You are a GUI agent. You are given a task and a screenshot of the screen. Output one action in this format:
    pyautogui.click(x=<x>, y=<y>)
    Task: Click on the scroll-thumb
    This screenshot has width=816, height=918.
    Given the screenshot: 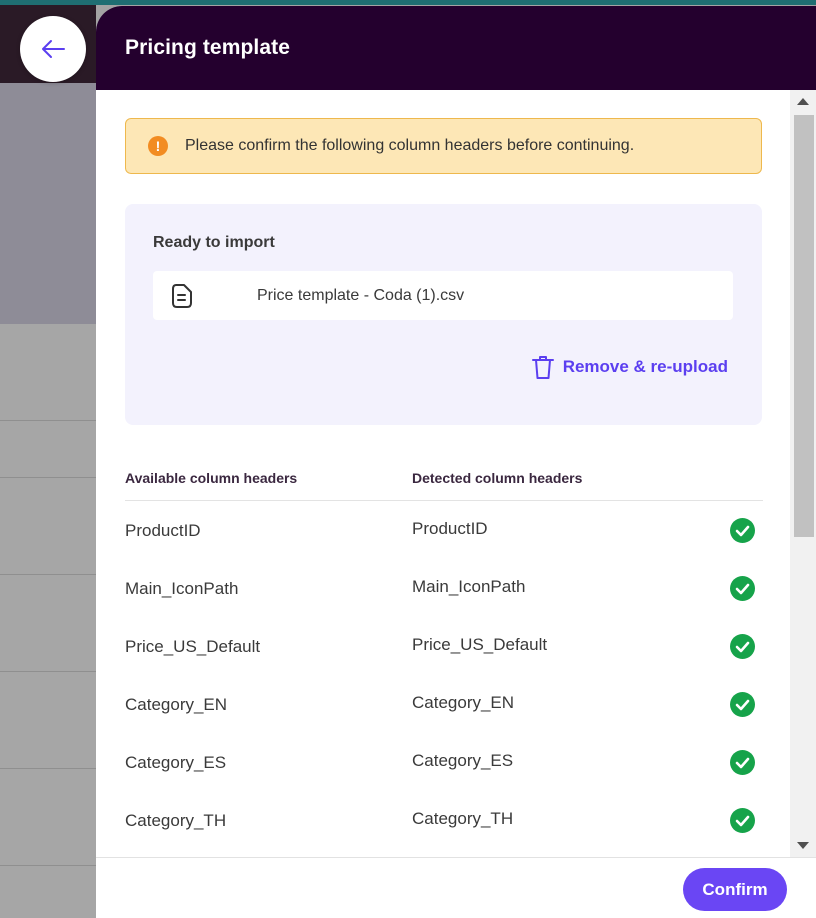 What is the action you would take?
    pyautogui.click(x=804, y=326)
    